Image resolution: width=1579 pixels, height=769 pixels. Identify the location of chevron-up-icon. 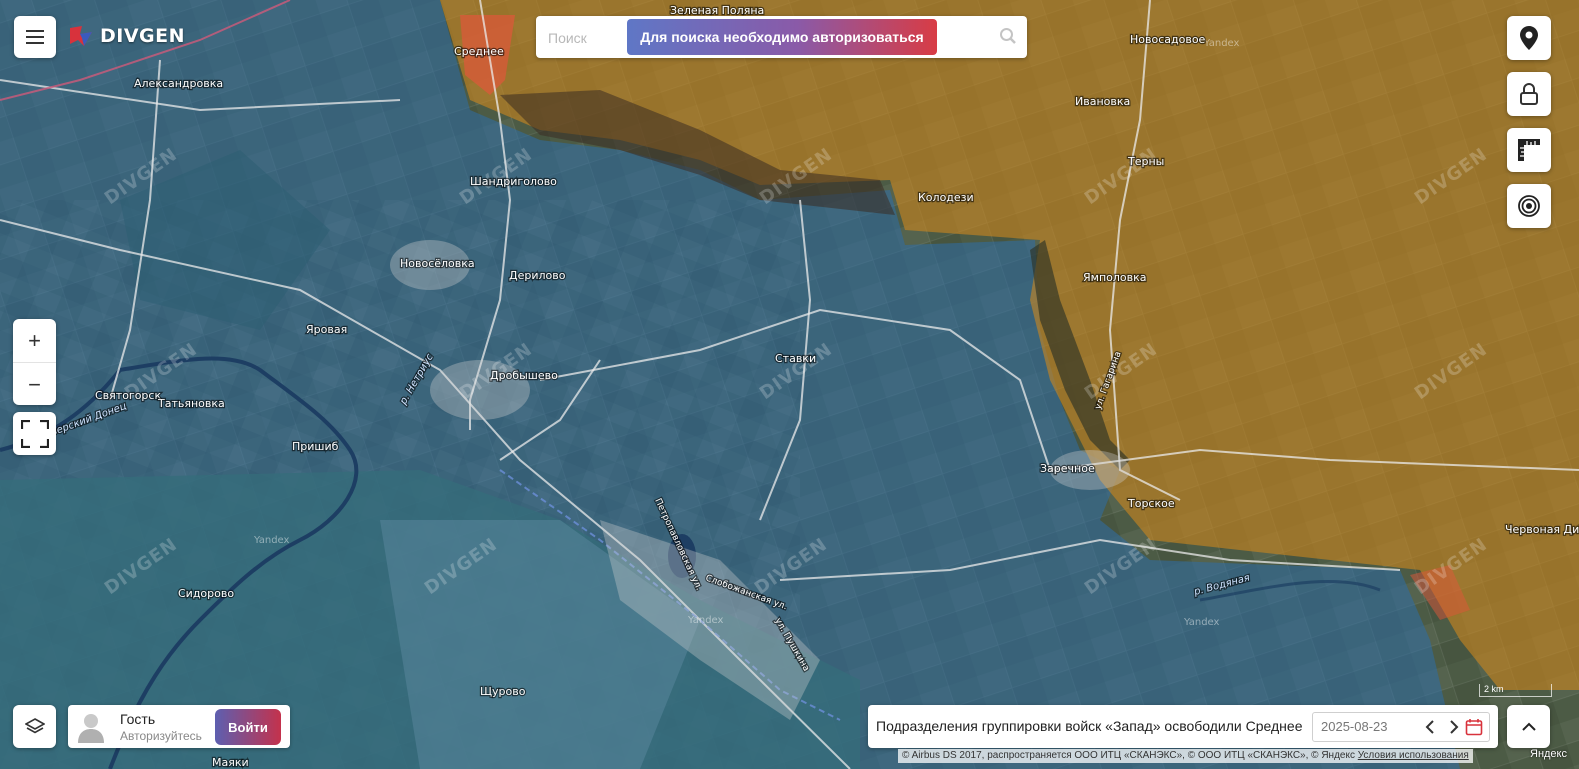
(1528, 726).